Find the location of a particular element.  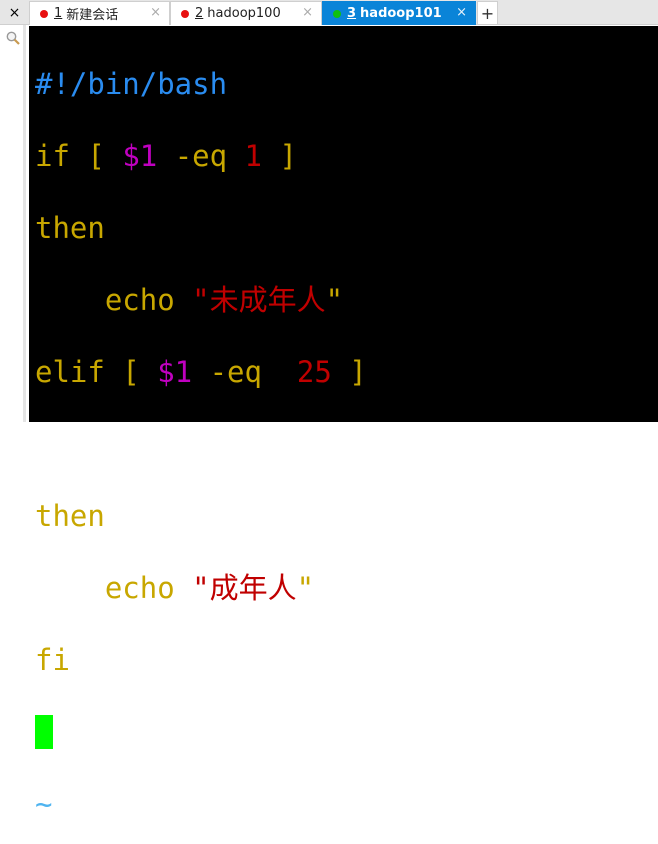

line-then-2: then is located at coordinates (70, 516).